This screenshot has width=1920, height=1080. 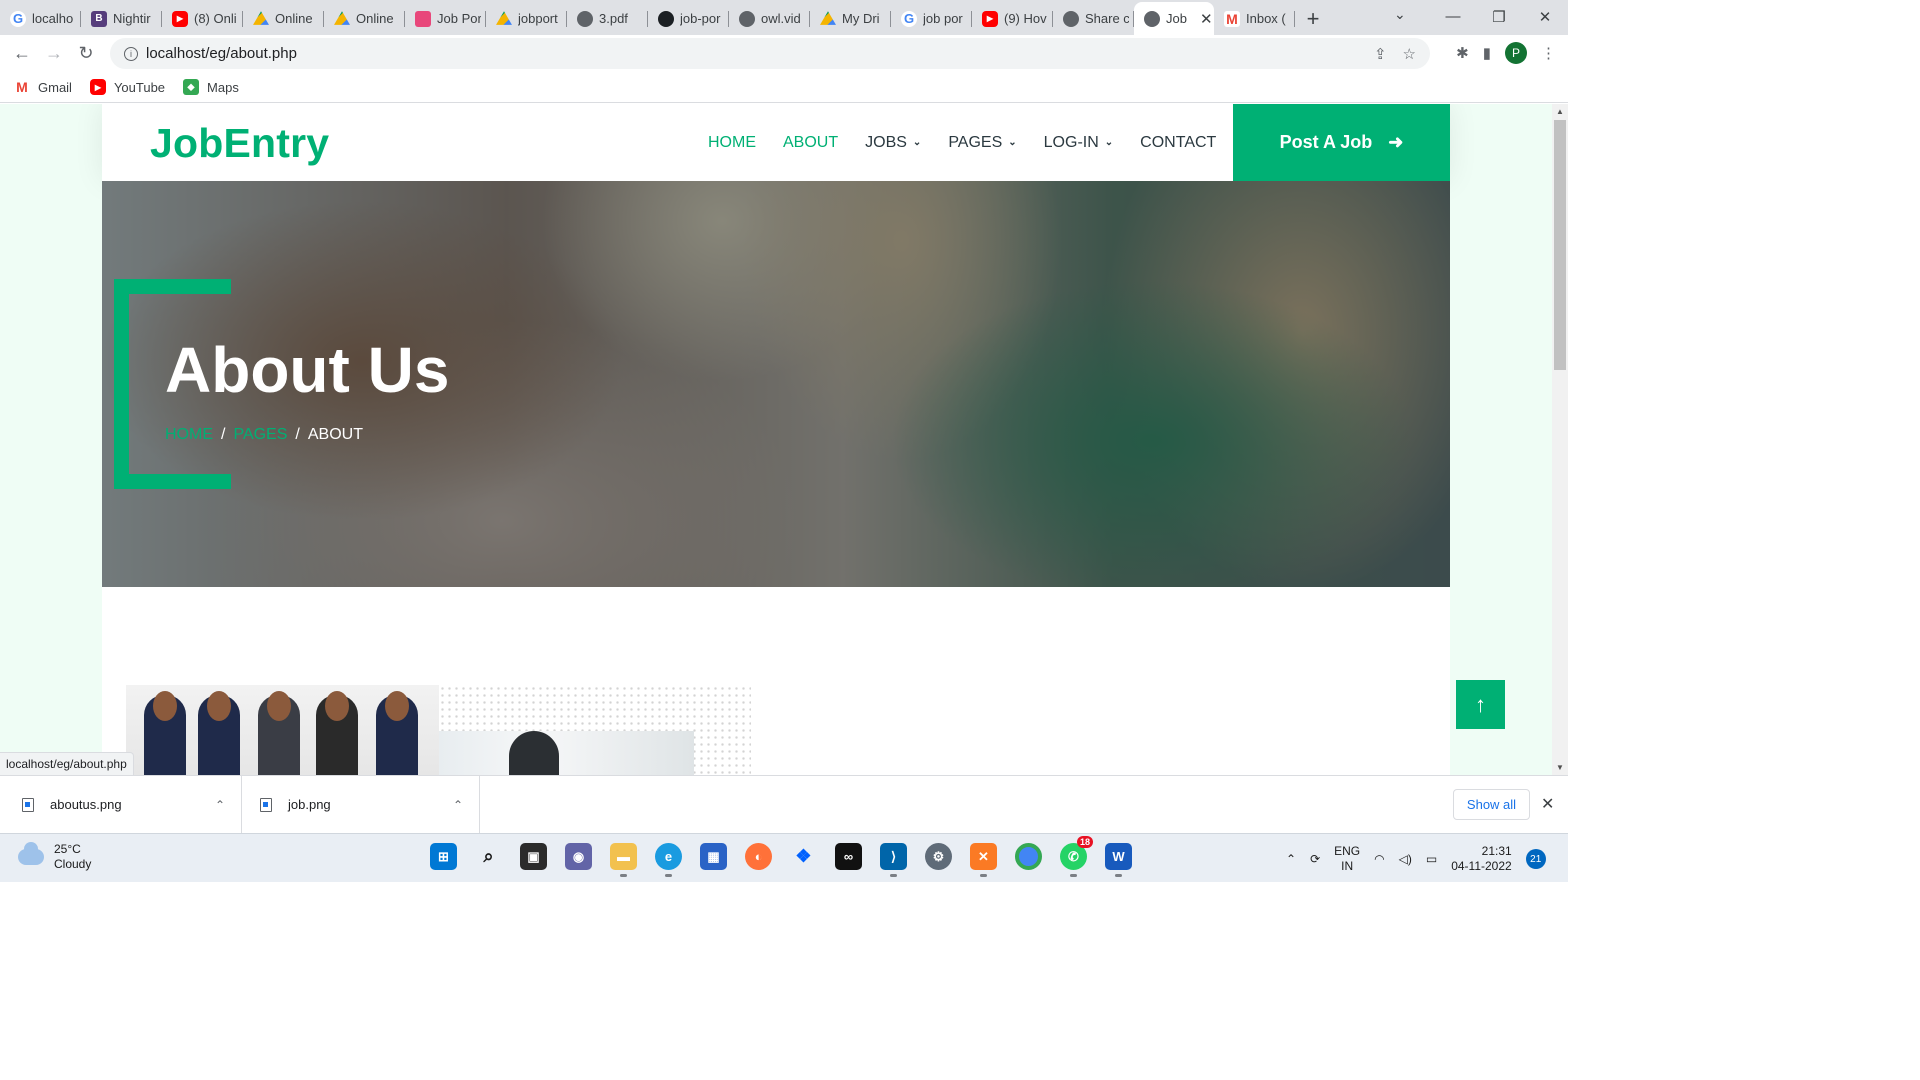 What do you see at coordinates (1535, 859) in the screenshot?
I see `notification-count: 21` at bounding box center [1535, 859].